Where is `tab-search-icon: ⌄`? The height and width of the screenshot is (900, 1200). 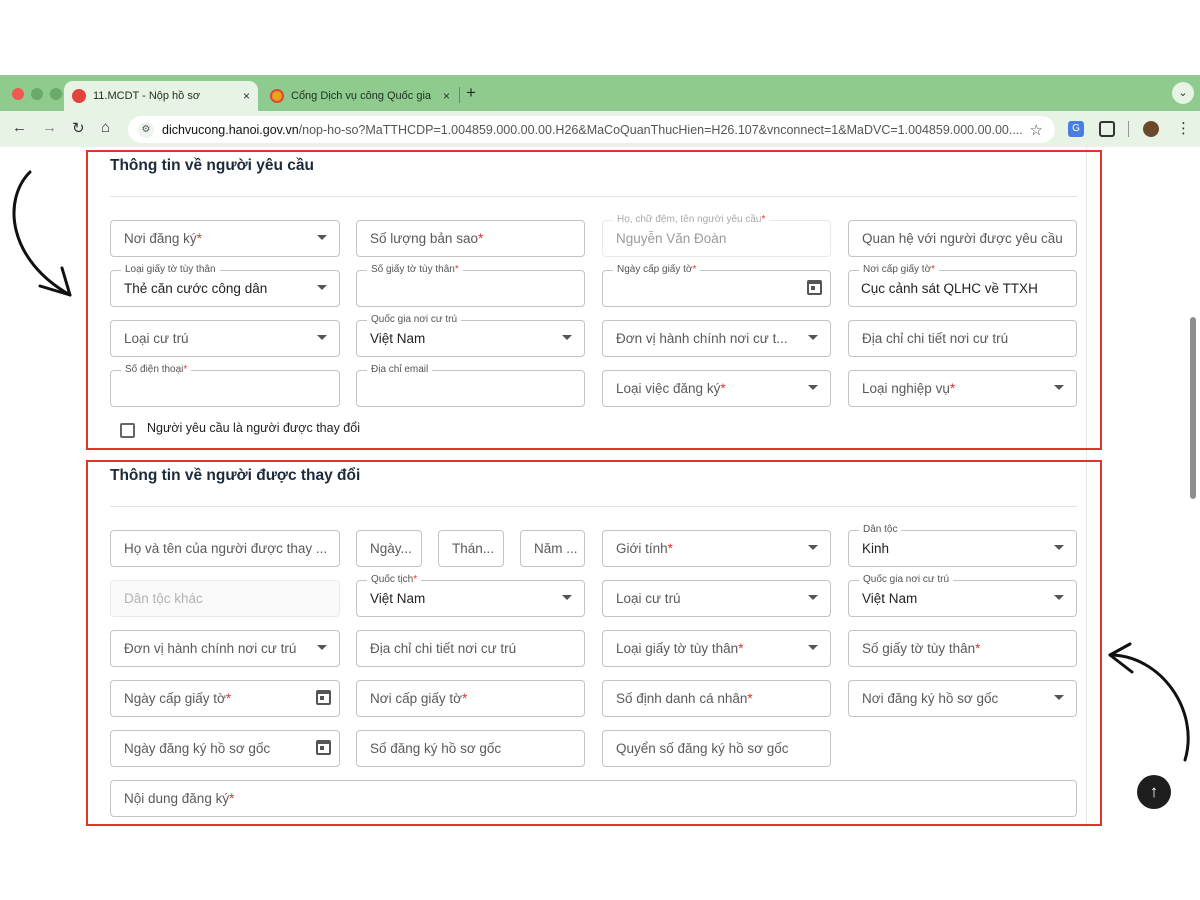
tab-search-icon: ⌄ is located at coordinates (1183, 93).